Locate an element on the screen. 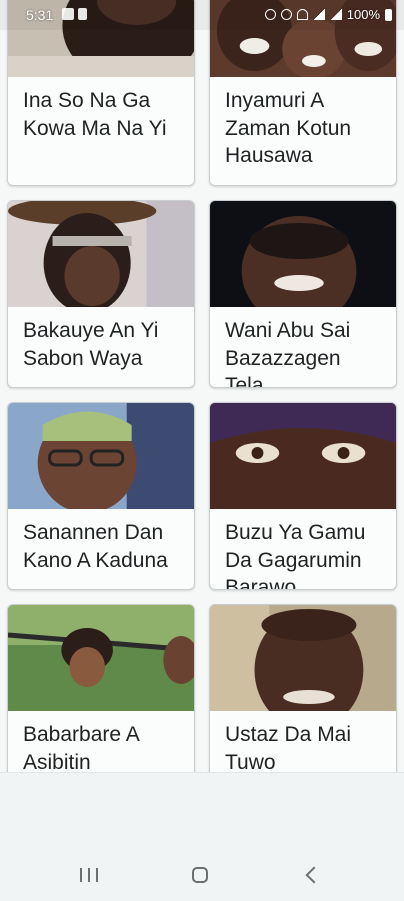 This screenshot has height=901, width=404. story-card: Sanannen Dan Kano A Kaduna is located at coordinates (101, 496).